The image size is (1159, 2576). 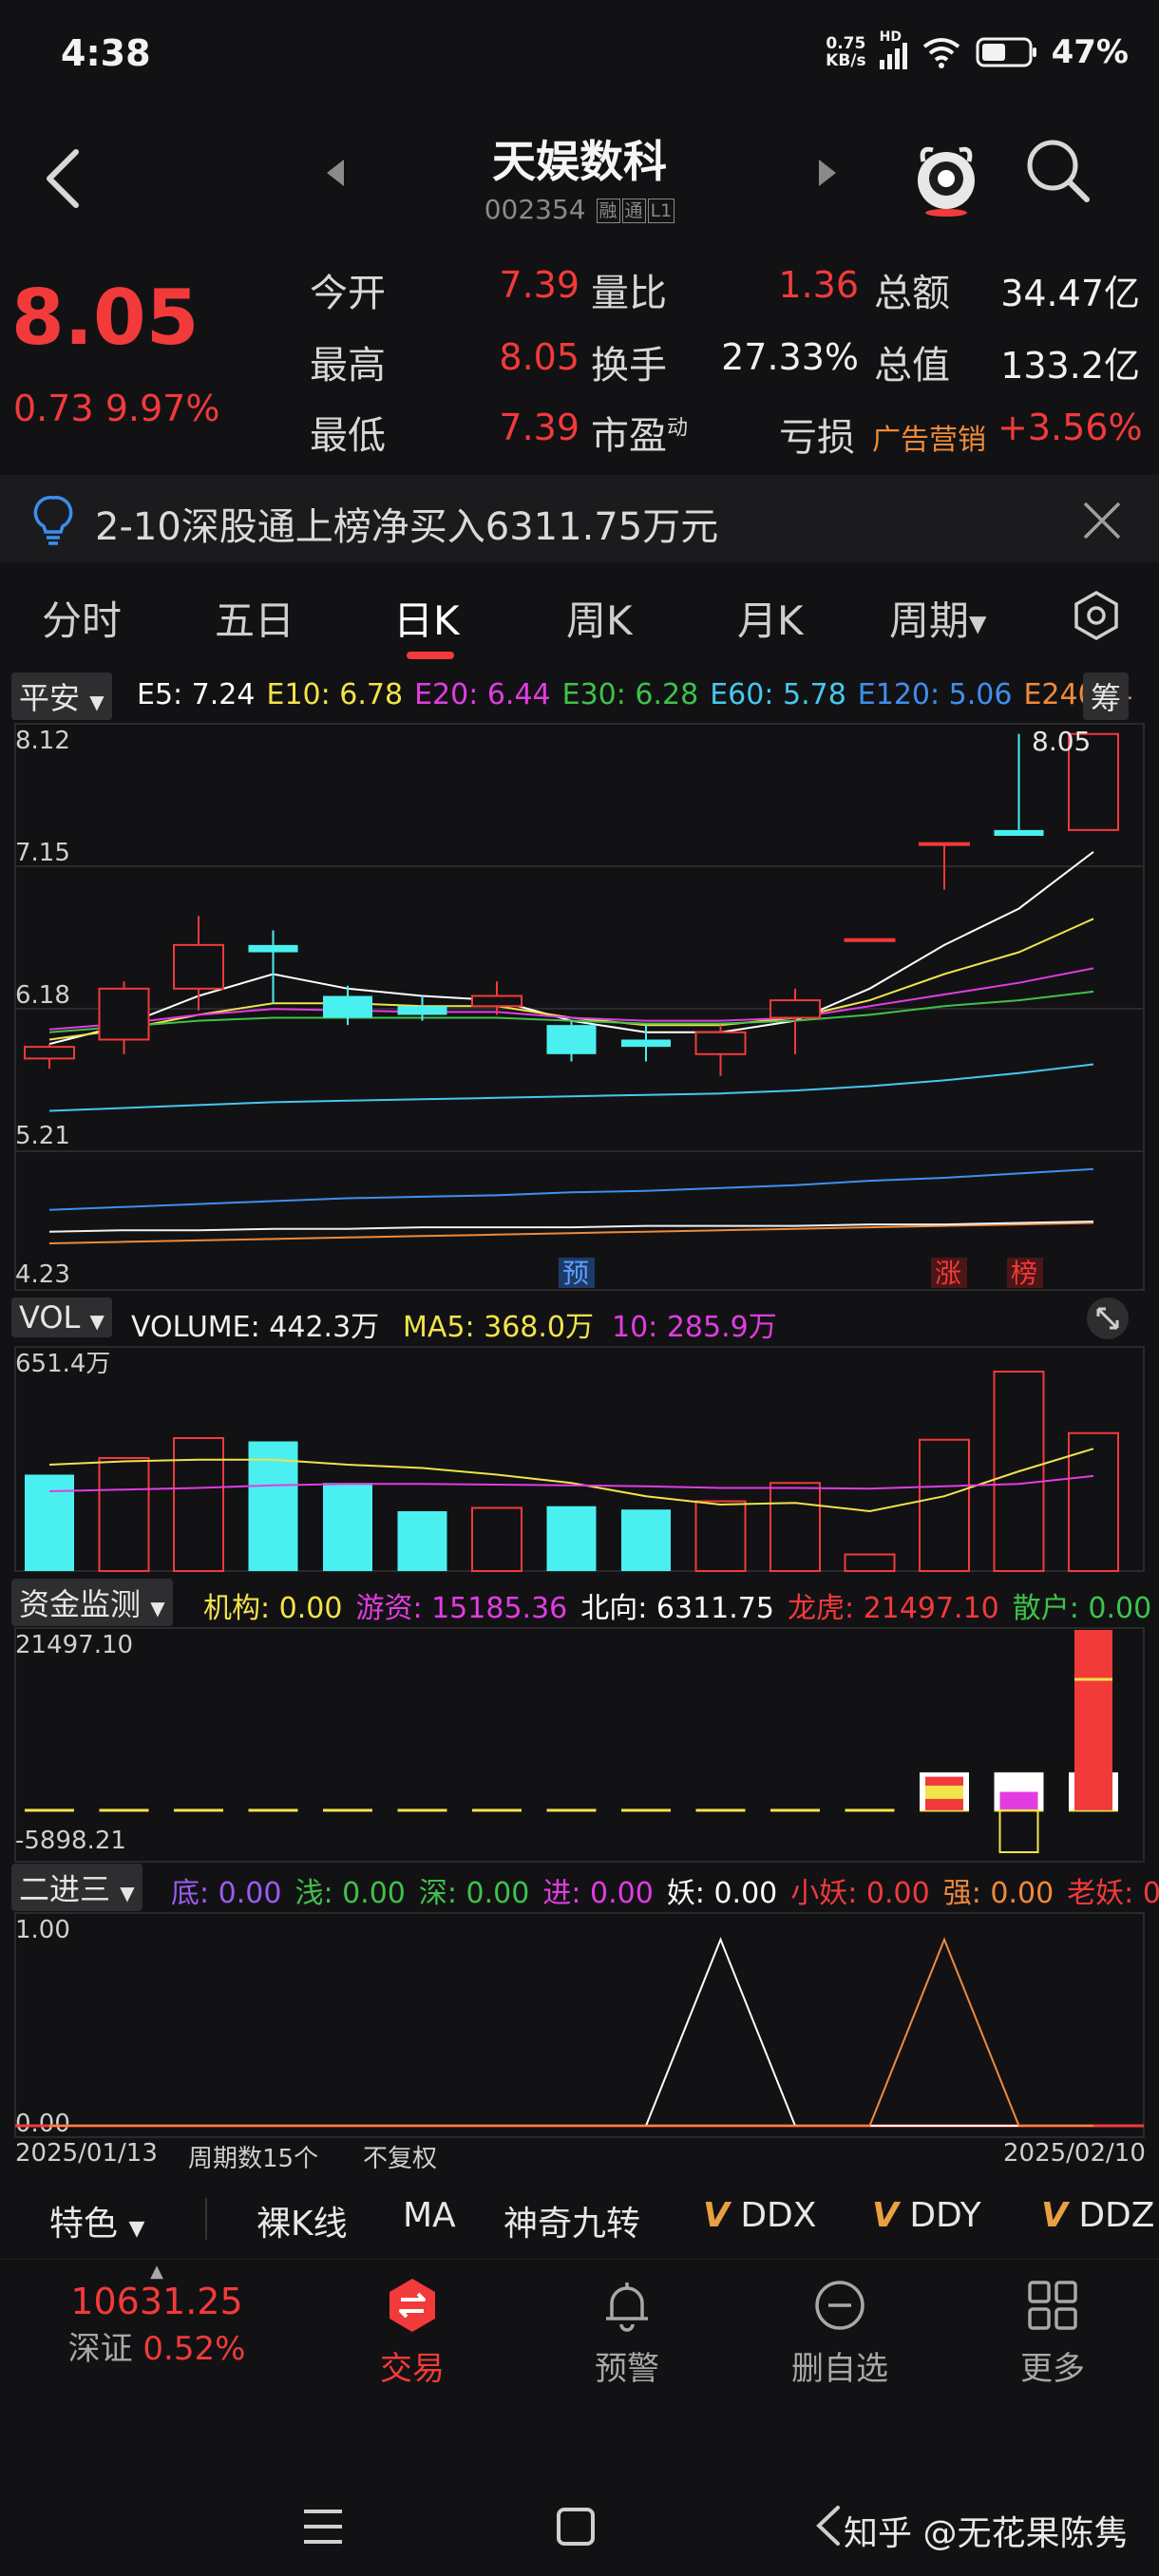 I want to click on home-icon, so click(x=576, y=2527).